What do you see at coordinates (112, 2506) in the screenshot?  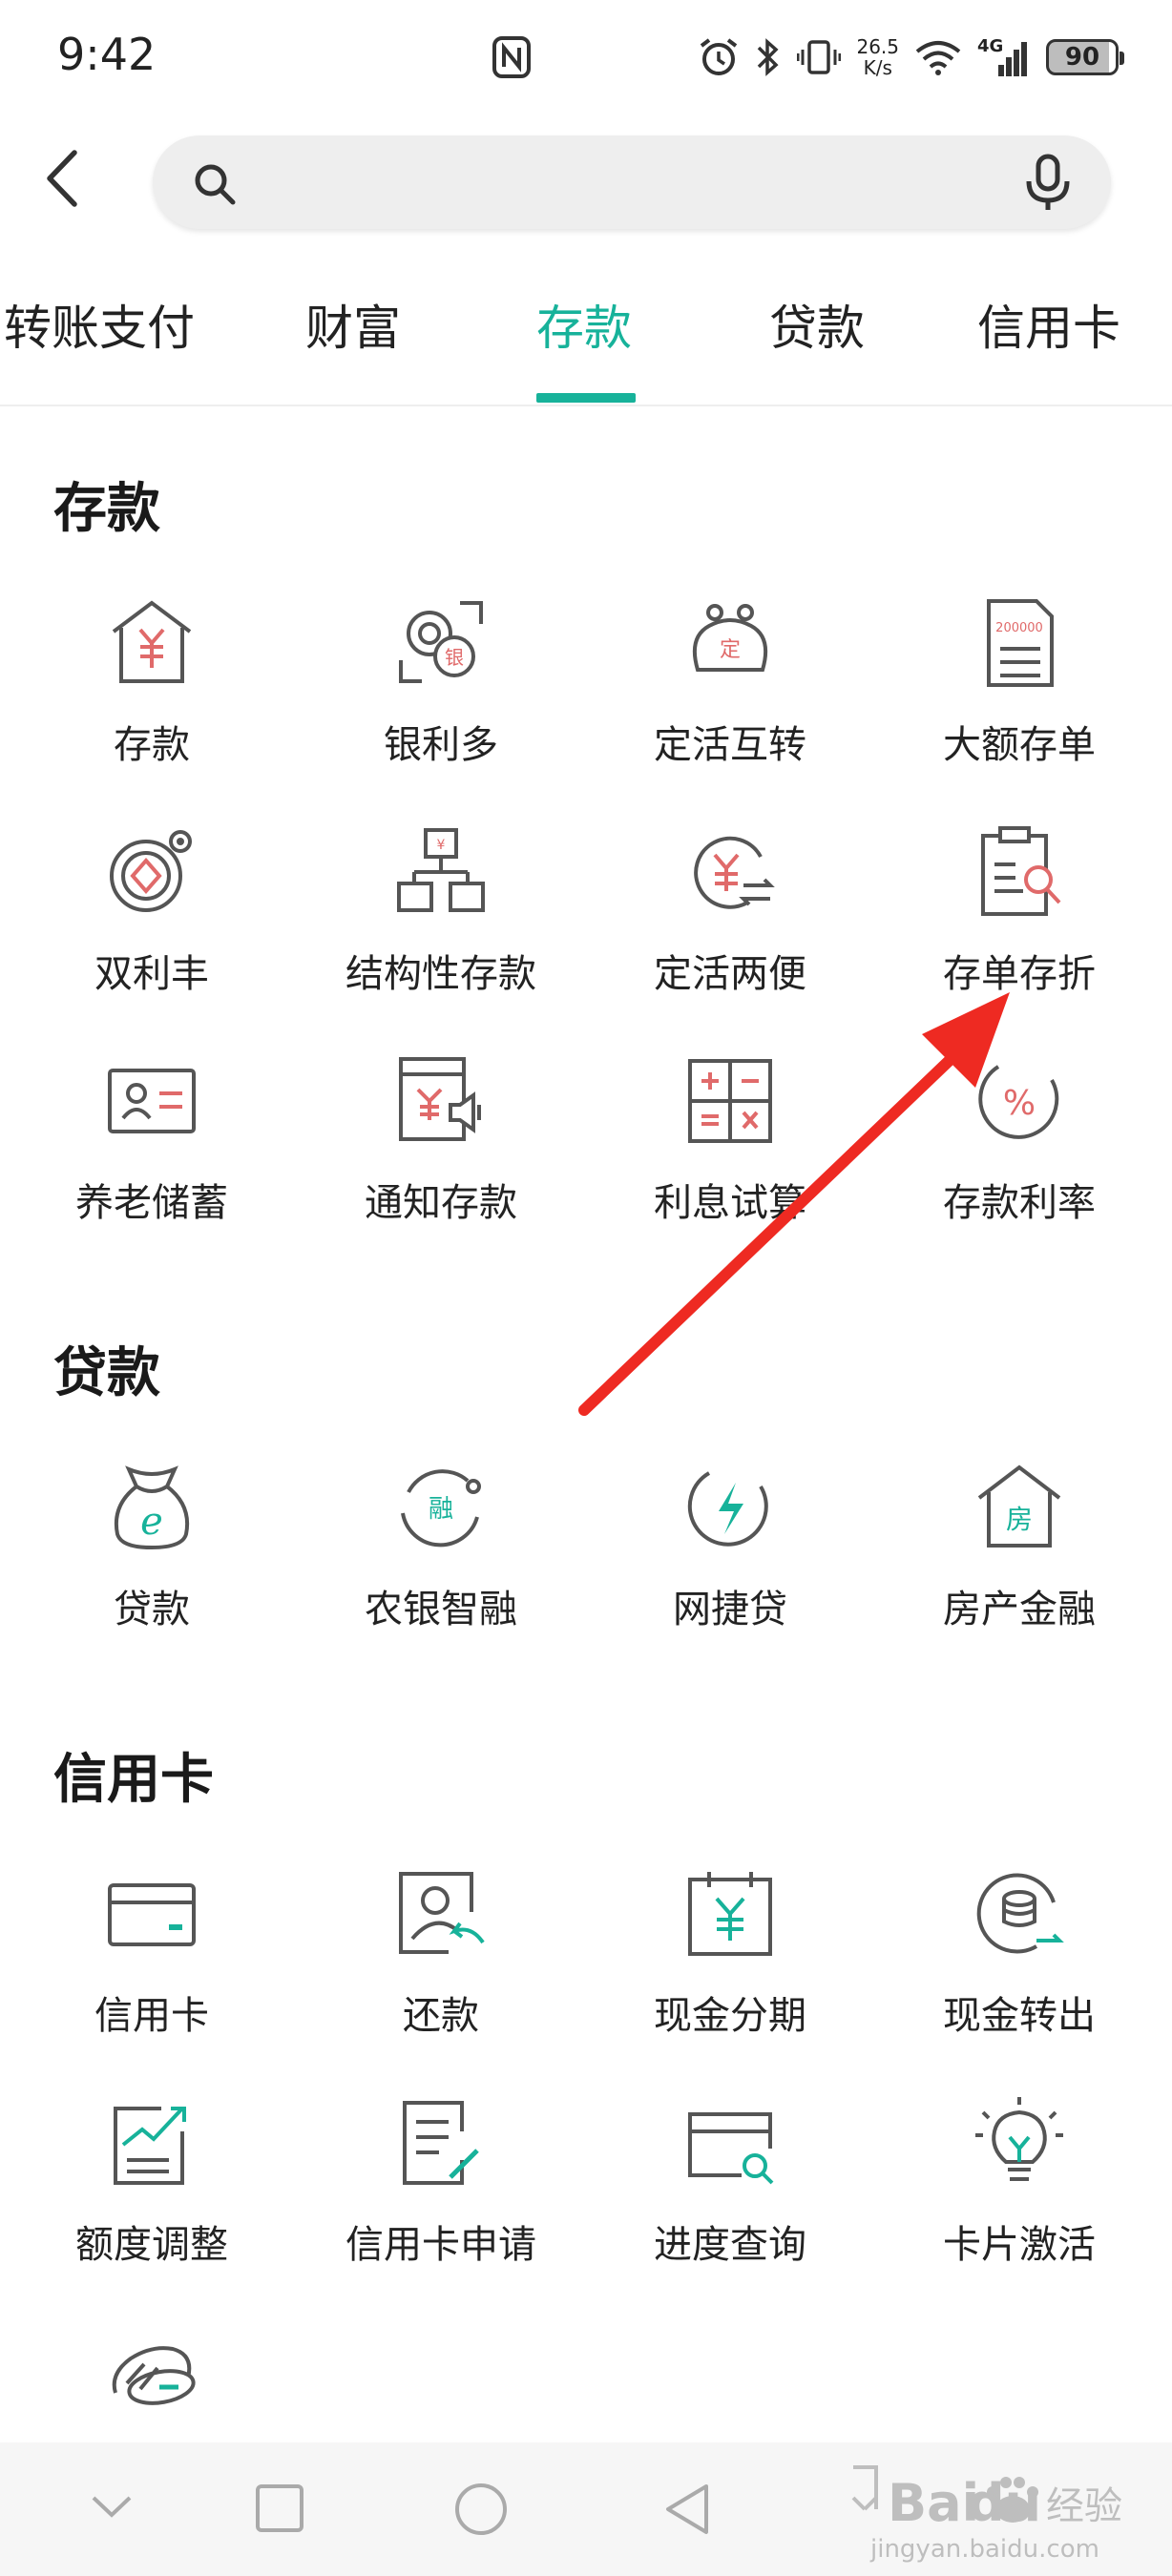 I see `chevron-down-icon` at bounding box center [112, 2506].